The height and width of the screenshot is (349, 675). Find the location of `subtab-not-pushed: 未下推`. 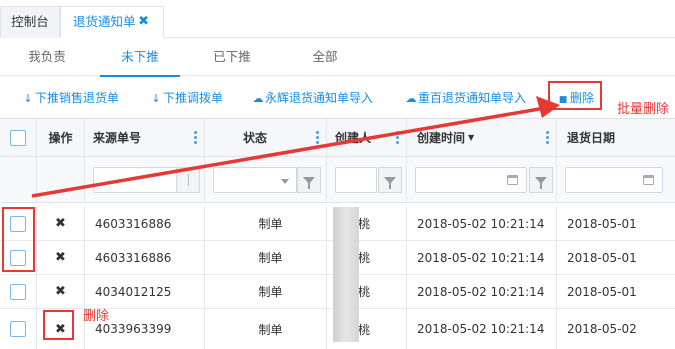

subtab-not-pushed: 未下推 is located at coordinates (140, 57).